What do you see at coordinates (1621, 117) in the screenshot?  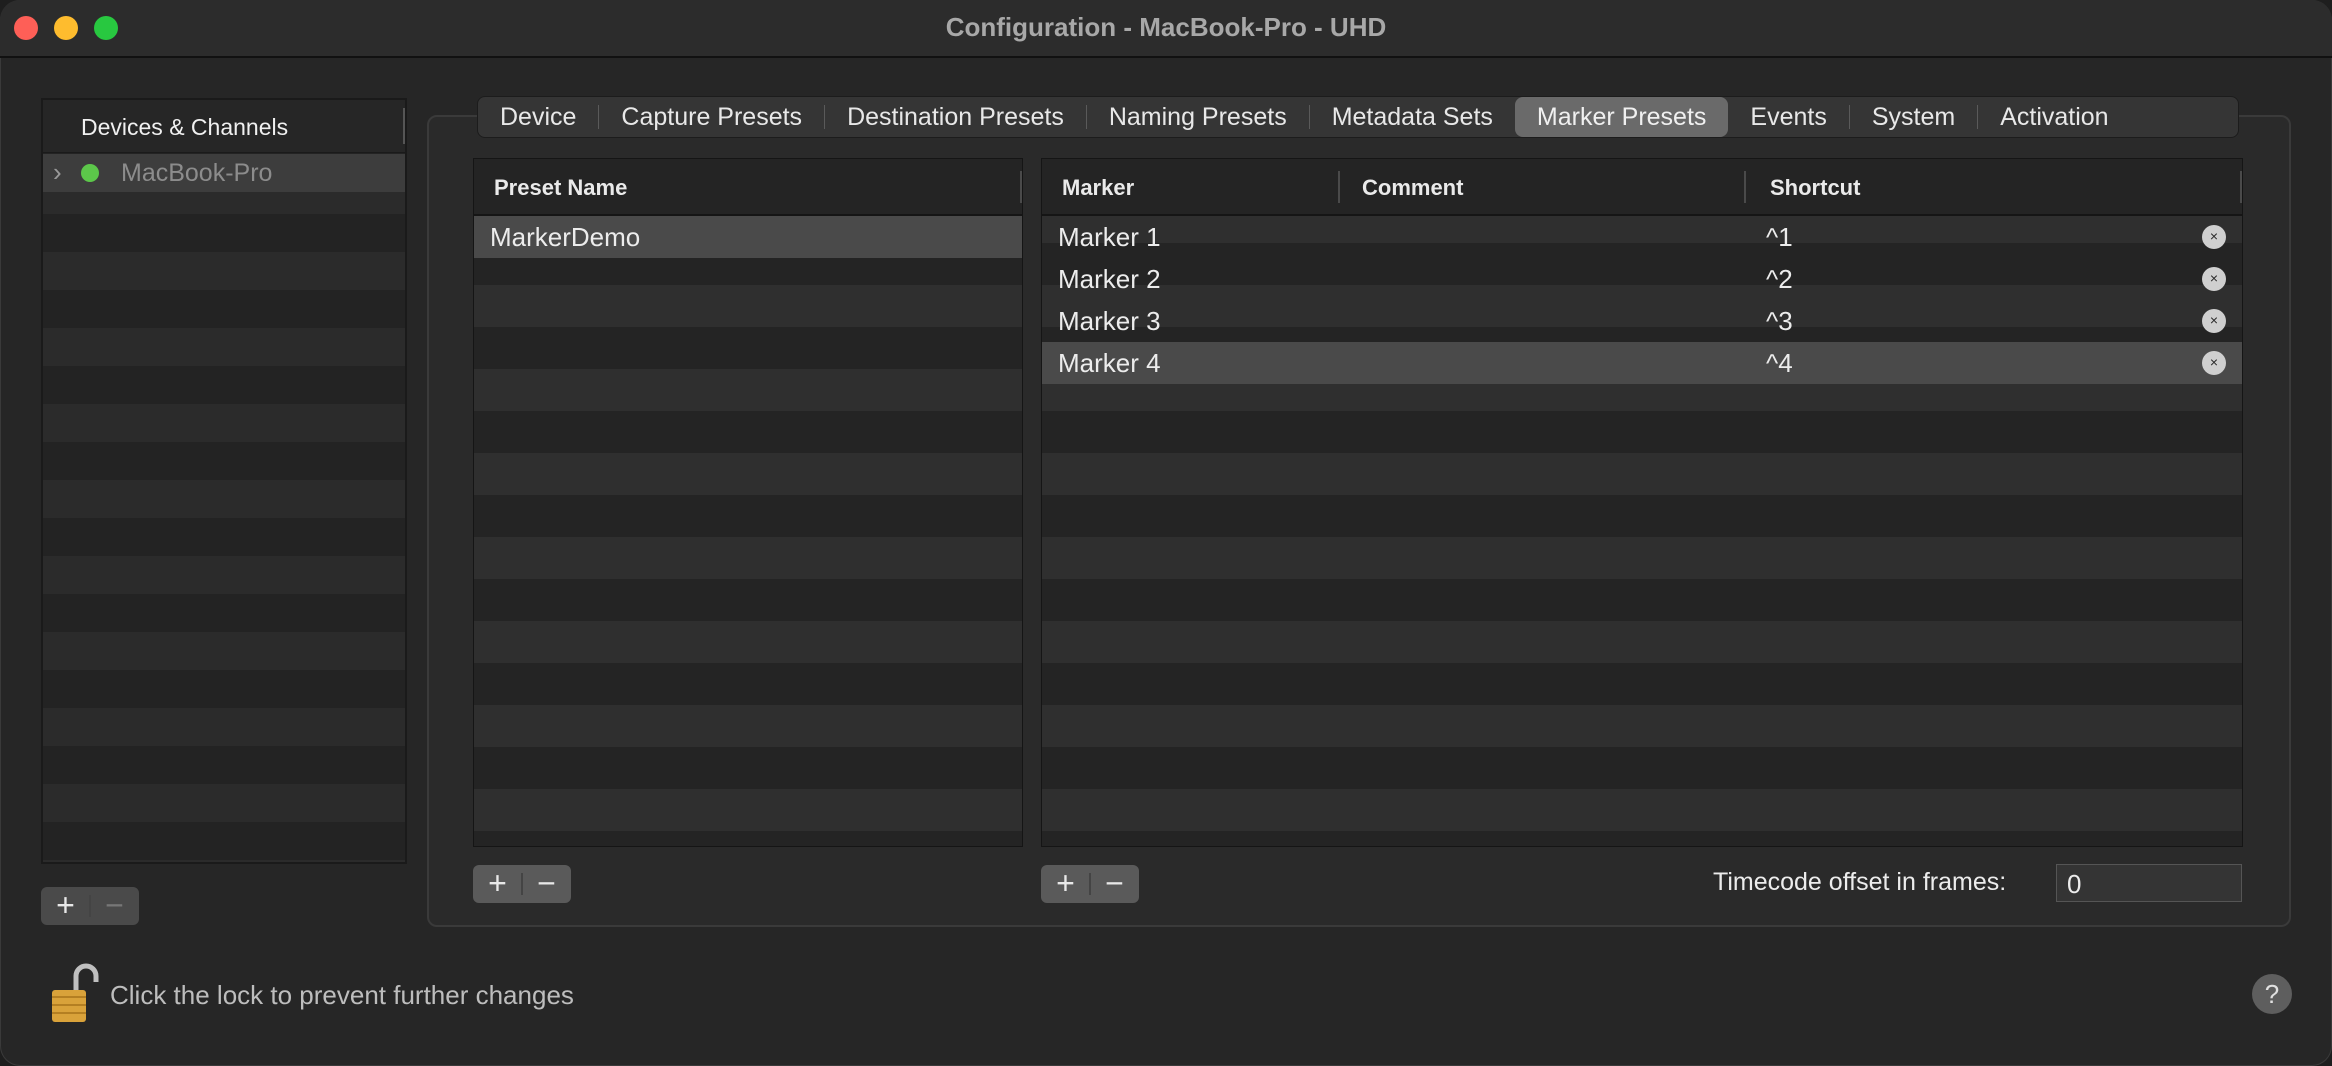 I see `tab-marker-presets: Marker Presets` at bounding box center [1621, 117].